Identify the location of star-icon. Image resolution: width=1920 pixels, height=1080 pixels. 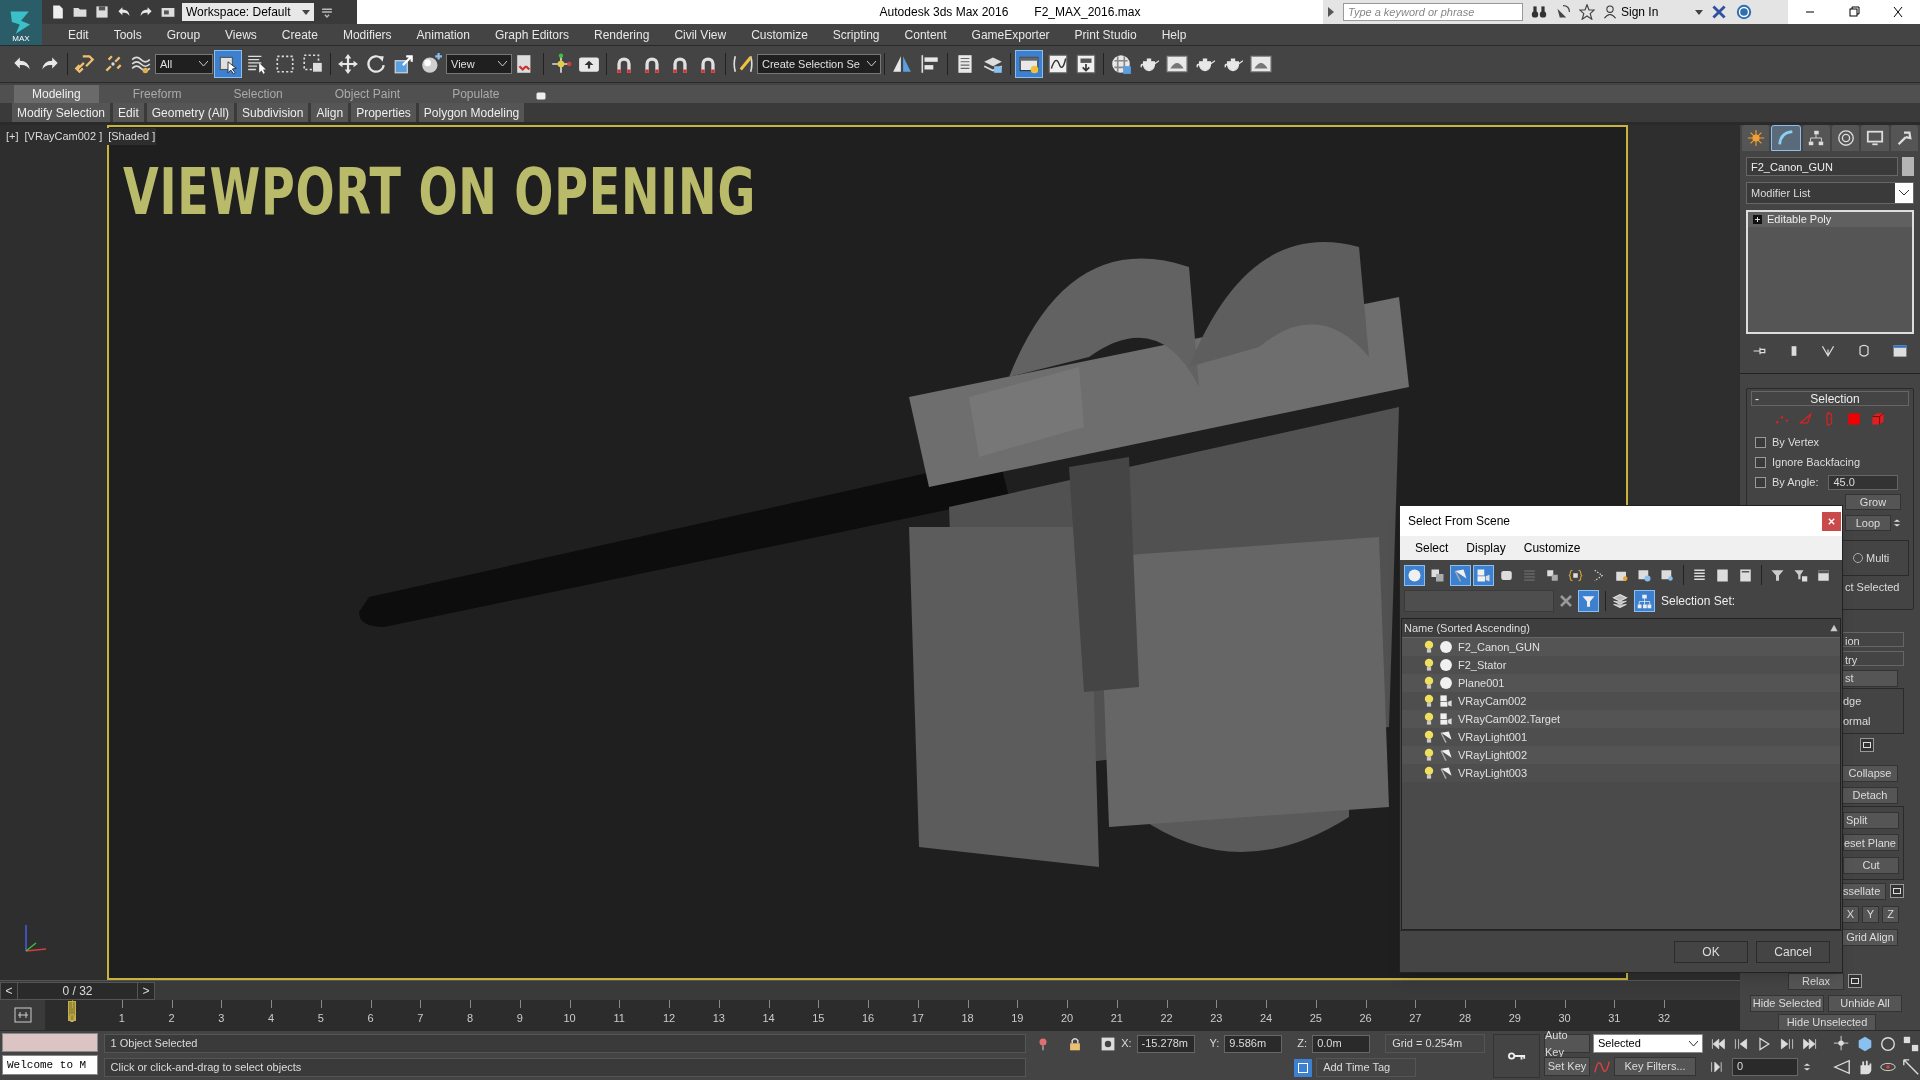
(1587, 12).